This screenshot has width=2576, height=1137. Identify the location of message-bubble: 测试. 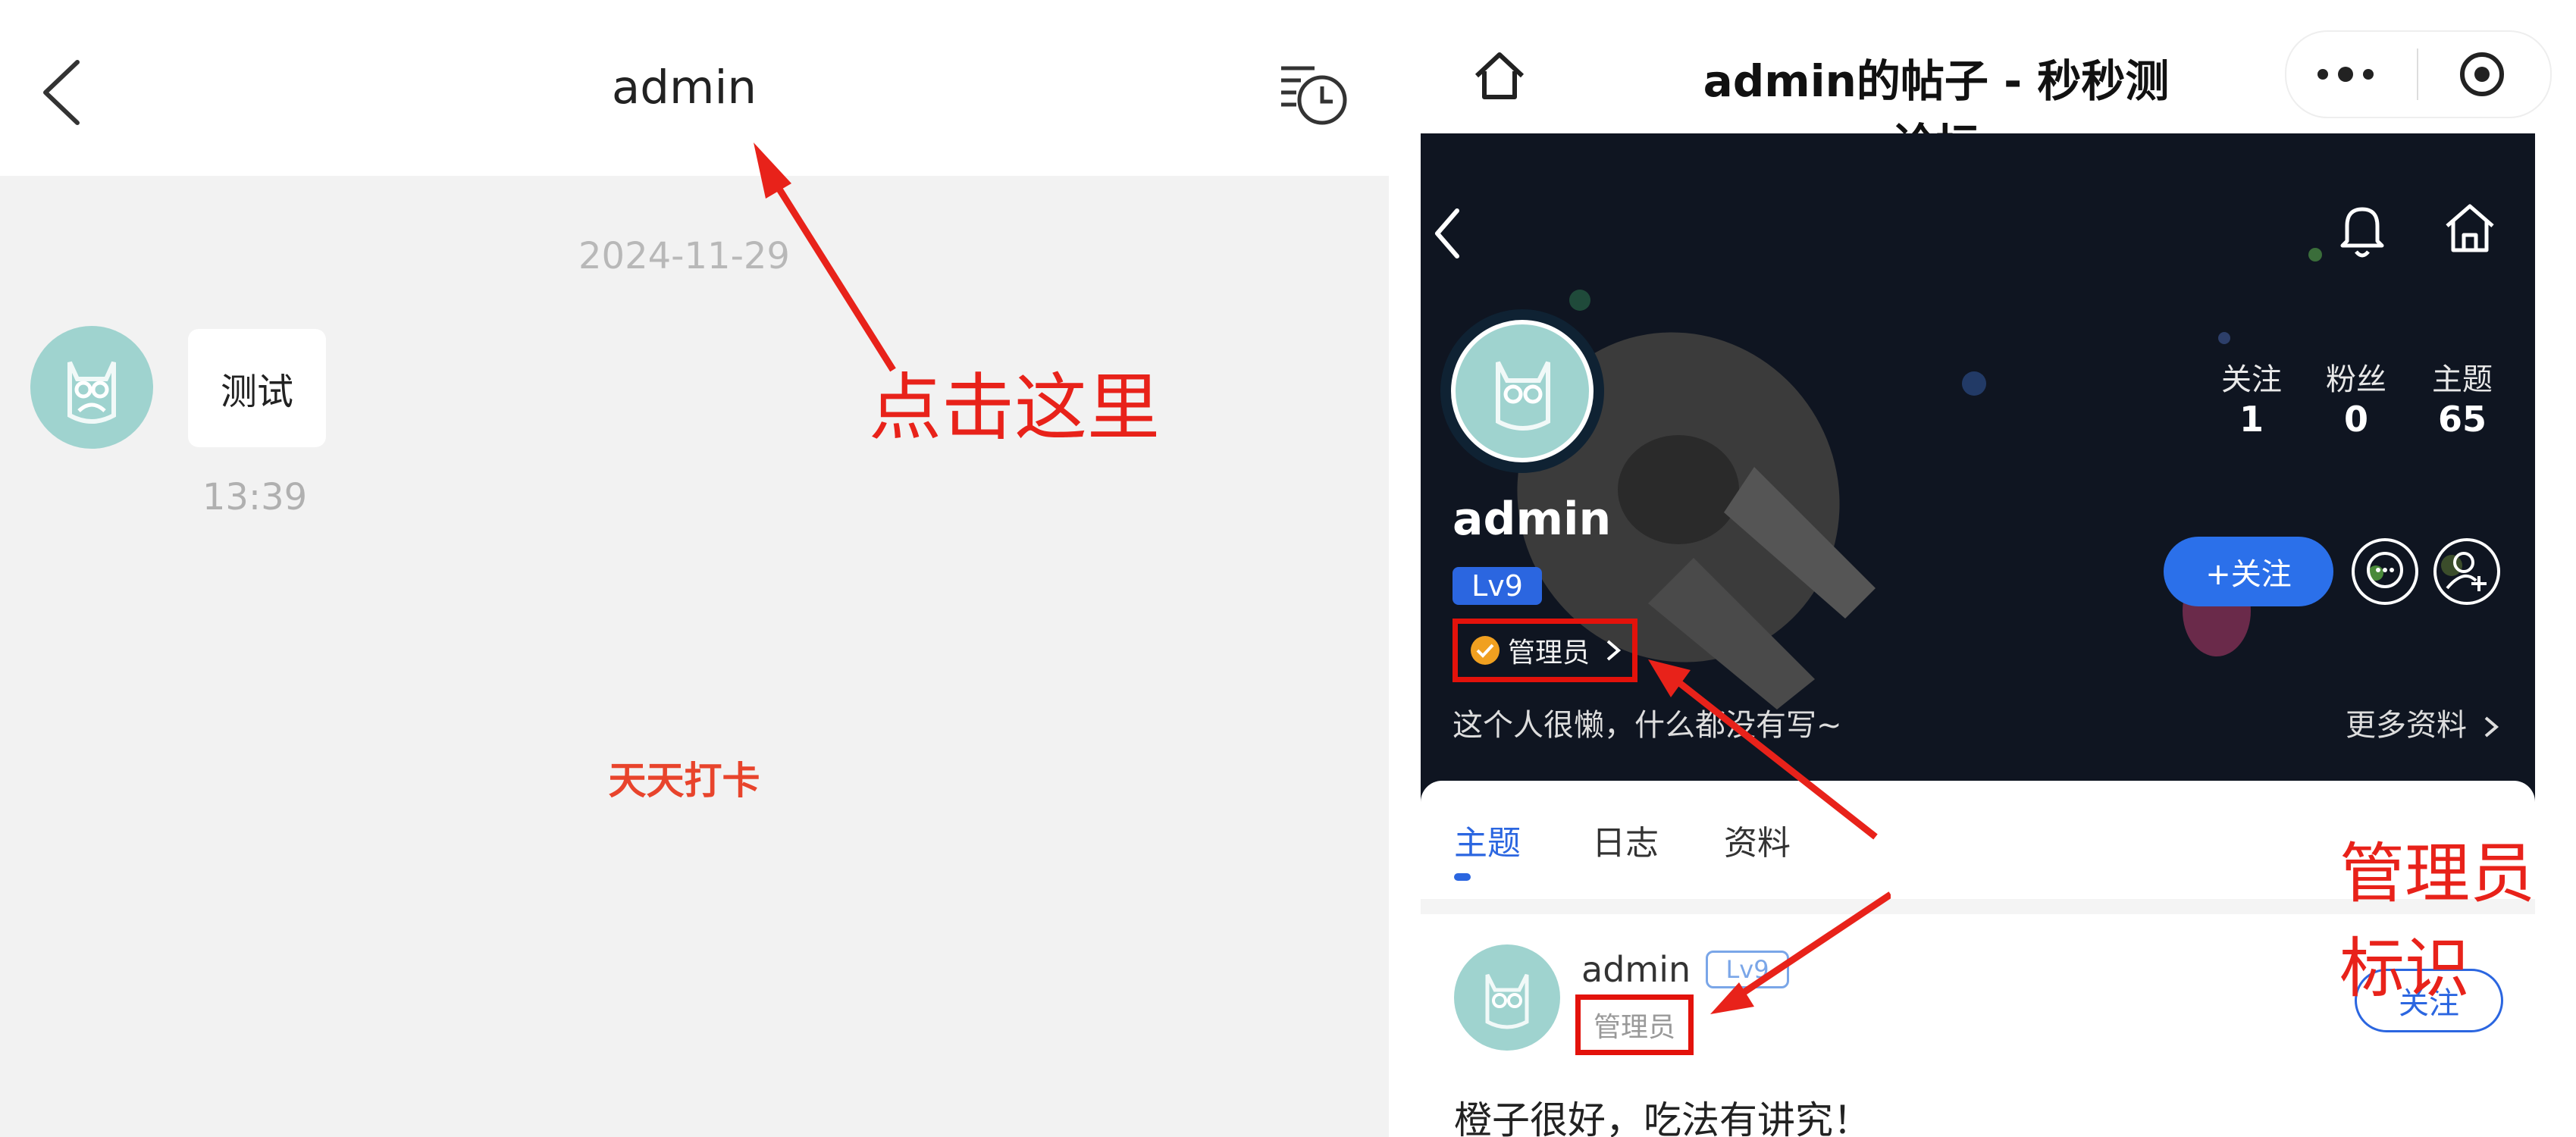
(257, 388).